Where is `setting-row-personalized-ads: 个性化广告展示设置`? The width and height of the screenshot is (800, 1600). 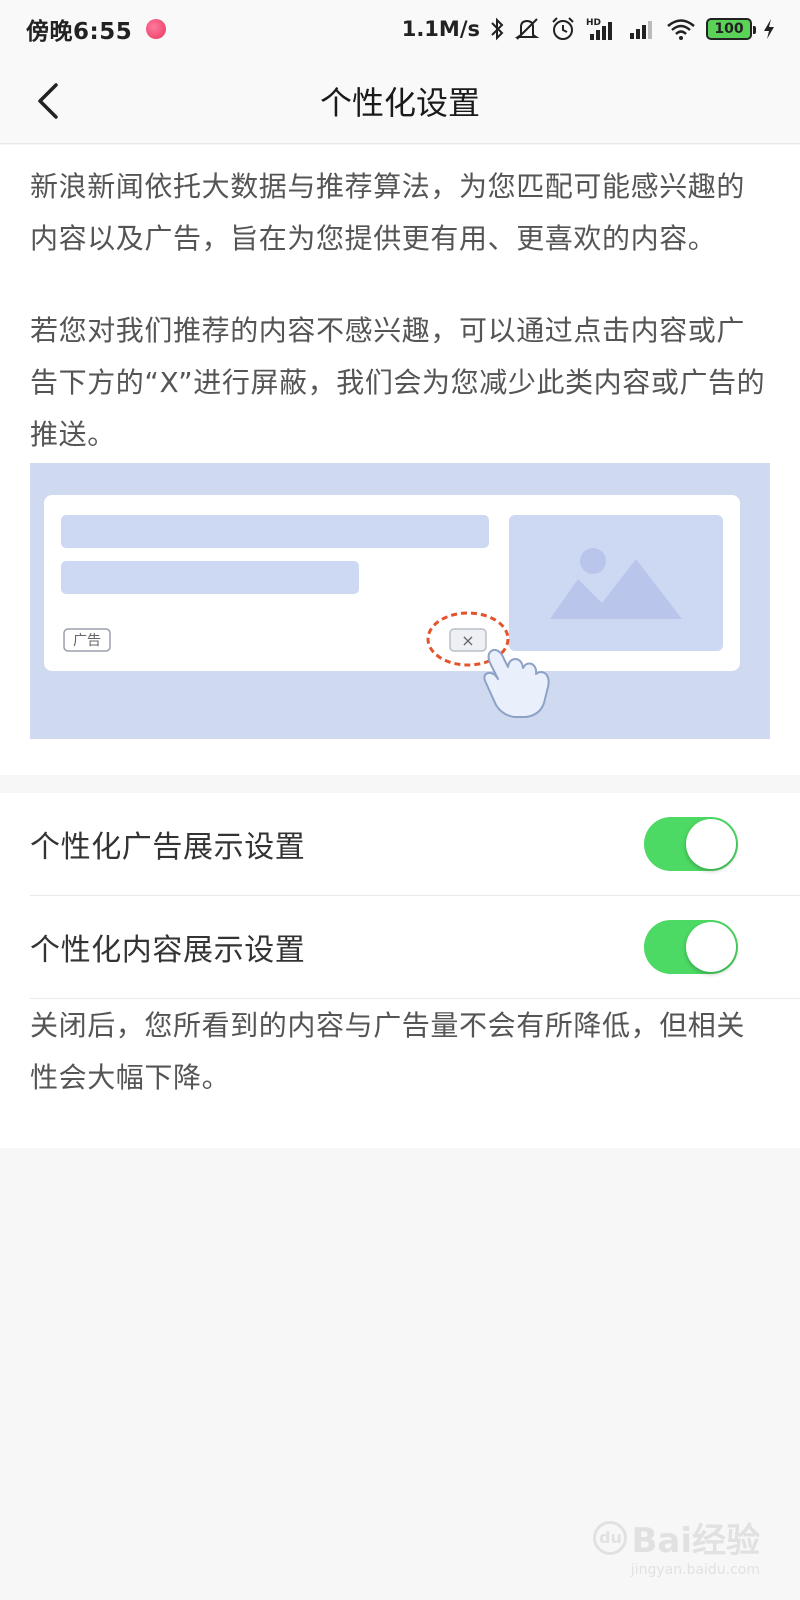
setting-row-personalized-ads: 个性化广告展示设置 is located at coordinates (400, 844).